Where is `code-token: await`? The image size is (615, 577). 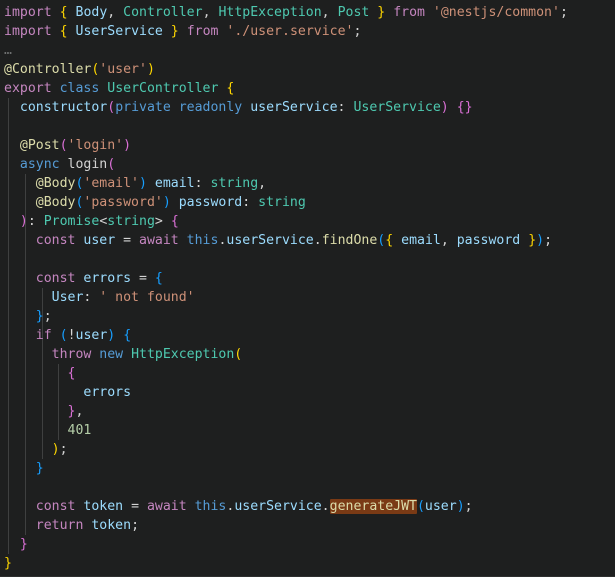 code-token: await is located at coordinates (159, 240).